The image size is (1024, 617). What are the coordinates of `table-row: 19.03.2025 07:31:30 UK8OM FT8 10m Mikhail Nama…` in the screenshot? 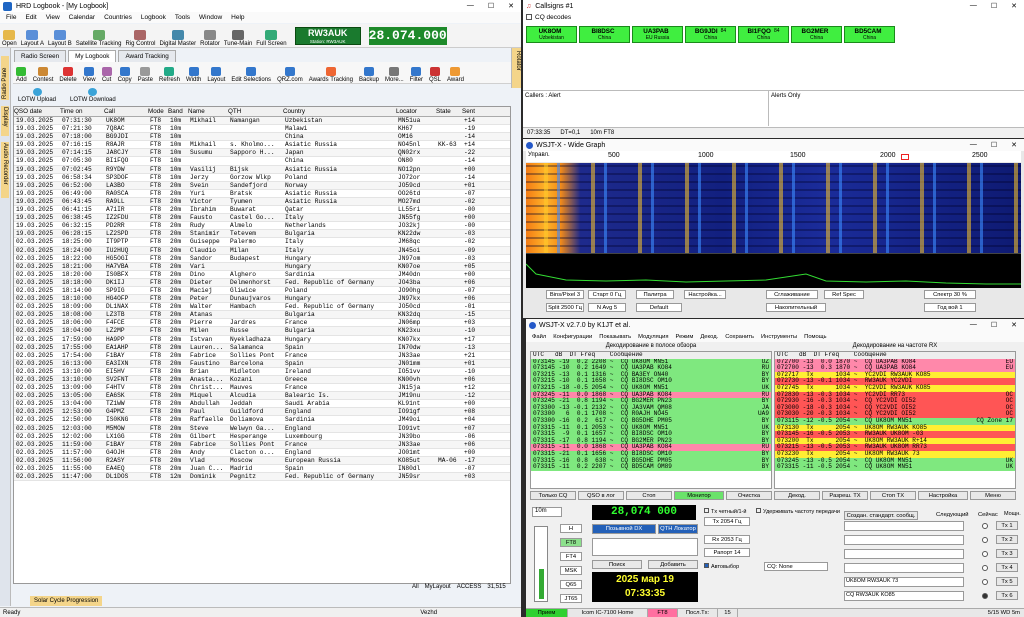 It's located at (262, 121).